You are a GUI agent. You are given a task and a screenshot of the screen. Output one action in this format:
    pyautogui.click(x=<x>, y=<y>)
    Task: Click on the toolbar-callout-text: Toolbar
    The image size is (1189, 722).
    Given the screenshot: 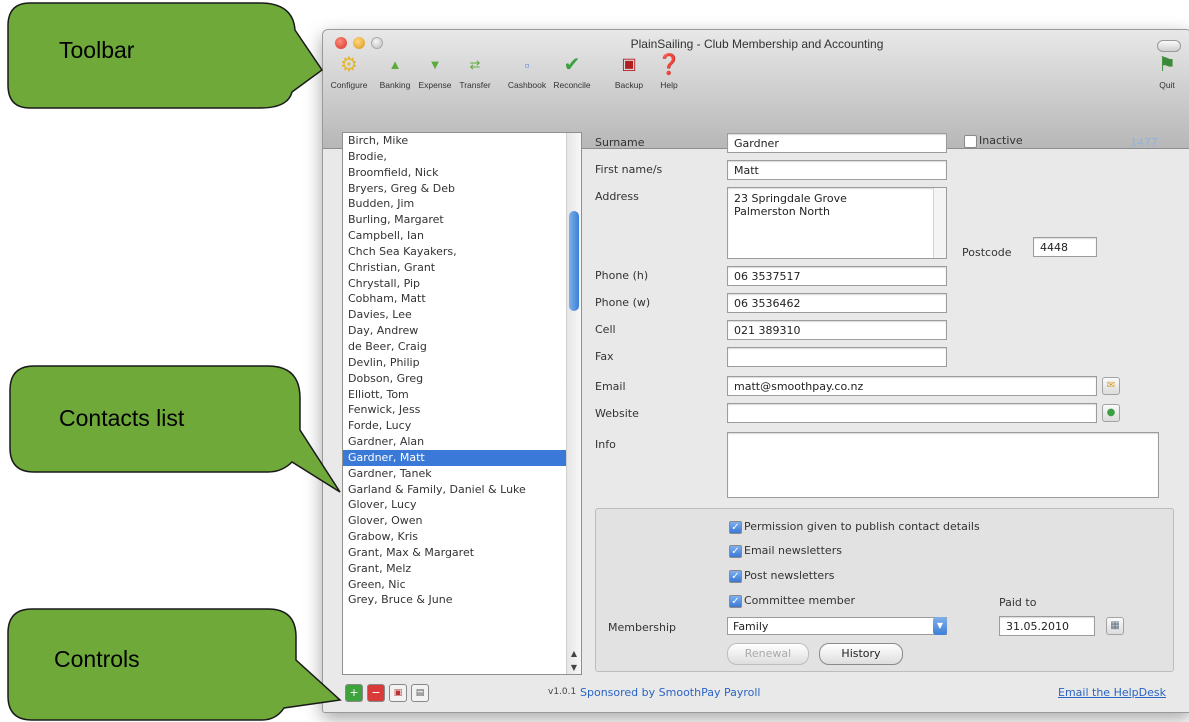 What is the action you would take?
    pyautogui.click(x=97, y=50)
    